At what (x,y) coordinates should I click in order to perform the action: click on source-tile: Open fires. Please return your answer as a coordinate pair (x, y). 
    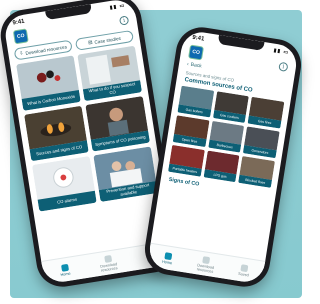
    Looking at the image, I should click on (191, 131).